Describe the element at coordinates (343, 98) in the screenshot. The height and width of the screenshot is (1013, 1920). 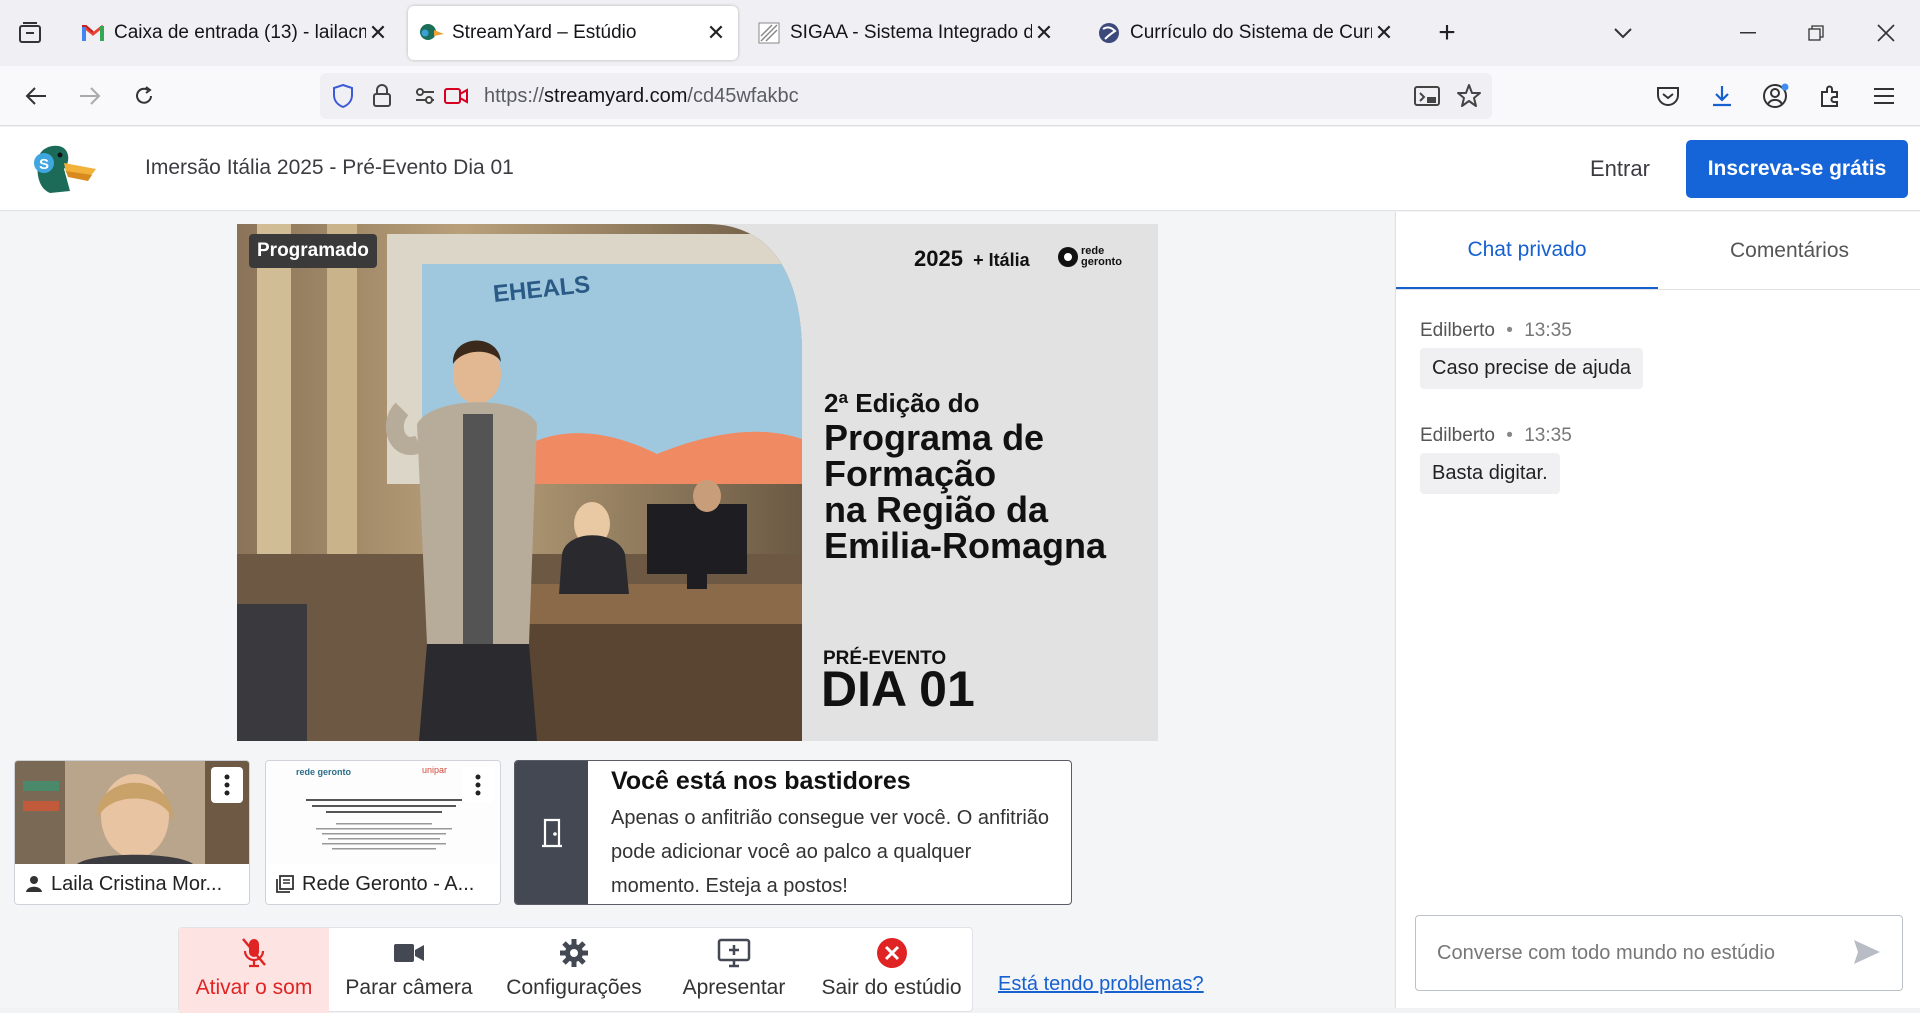
I see `tracking-shield-icon` at that location.